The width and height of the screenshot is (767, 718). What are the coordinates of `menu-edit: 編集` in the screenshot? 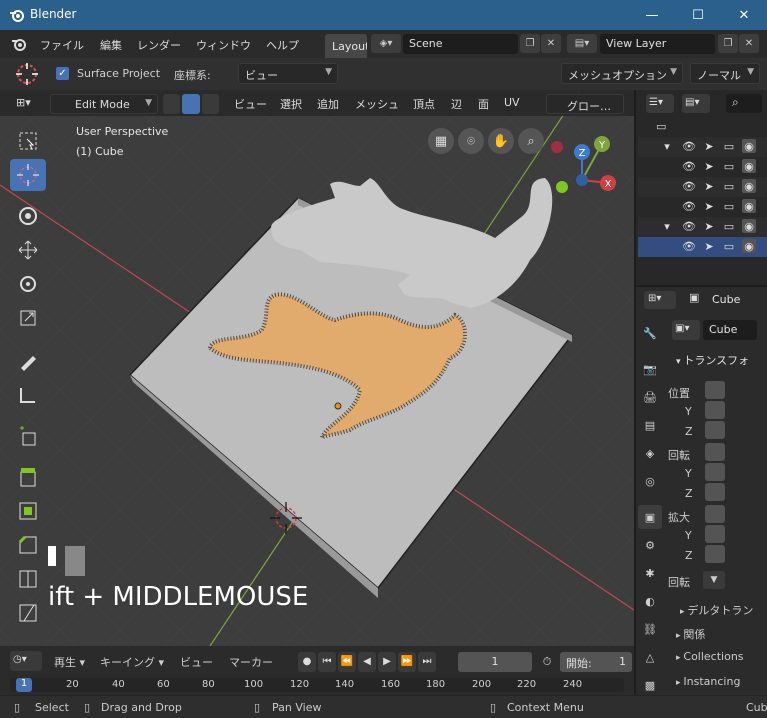 It's located at (111, 45).